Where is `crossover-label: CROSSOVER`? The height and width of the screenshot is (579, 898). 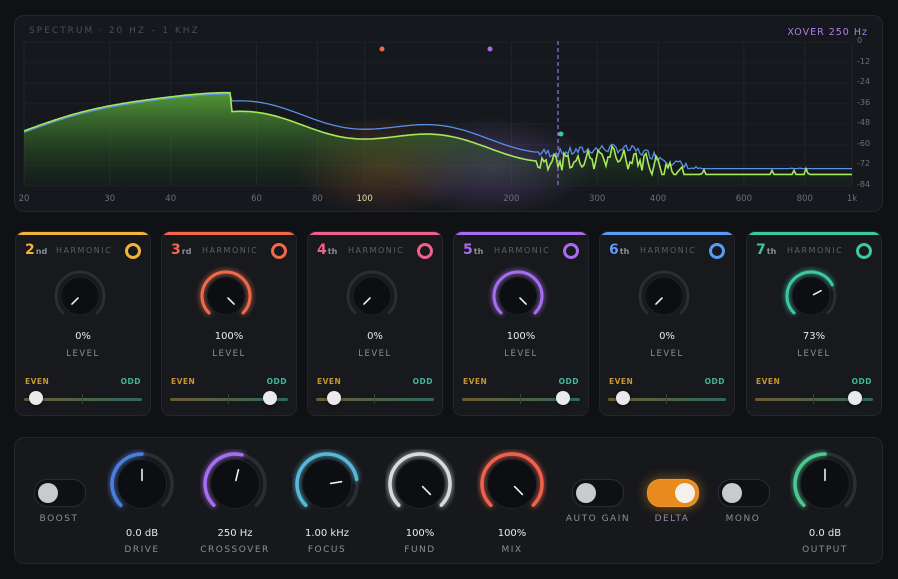
crossover-label: CROSSOVER is located at coordinates (235, 550).